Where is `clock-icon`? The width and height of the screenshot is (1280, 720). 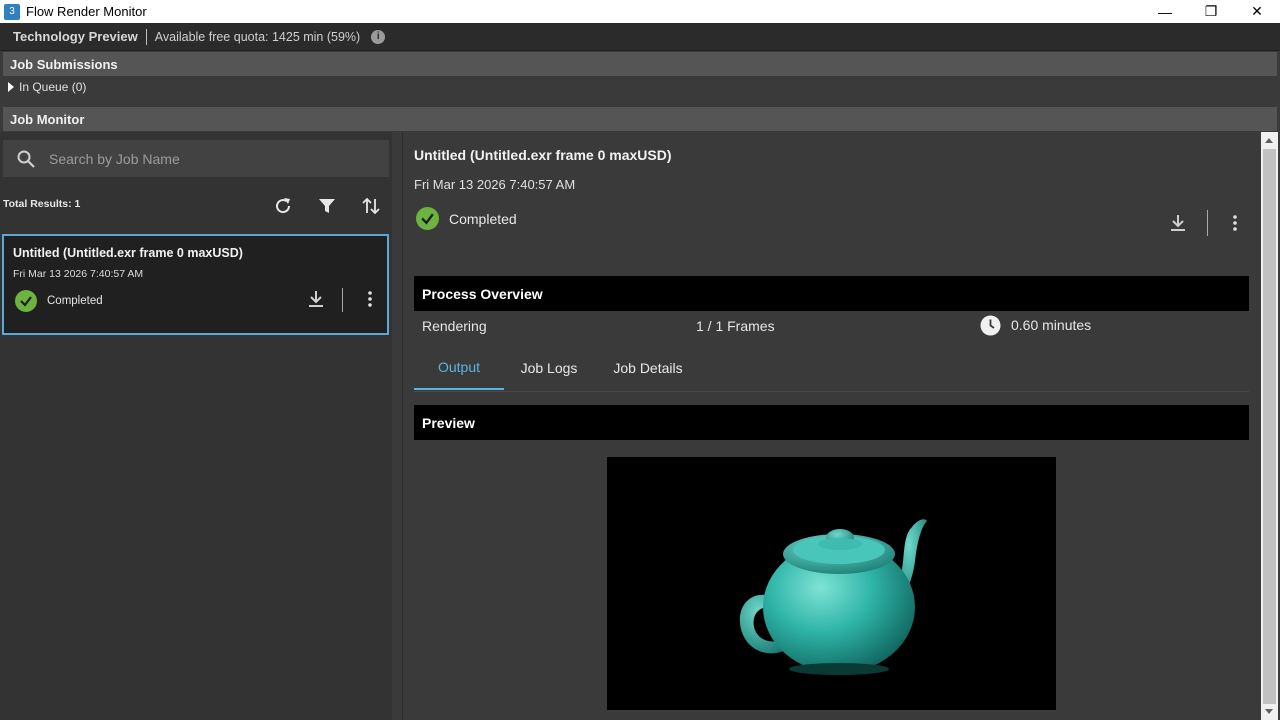 clock-icon is located at coordinates (990, 328).